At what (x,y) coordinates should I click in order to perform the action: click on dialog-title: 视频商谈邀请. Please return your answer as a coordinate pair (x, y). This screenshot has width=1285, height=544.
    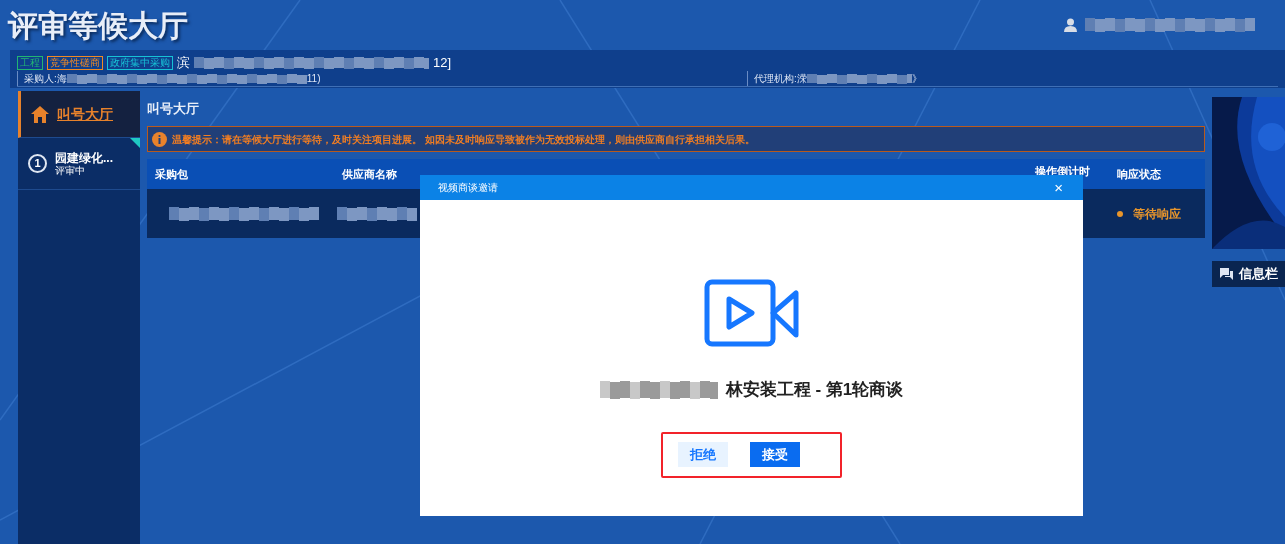
    Looking at the image, I should click on (468, 188).